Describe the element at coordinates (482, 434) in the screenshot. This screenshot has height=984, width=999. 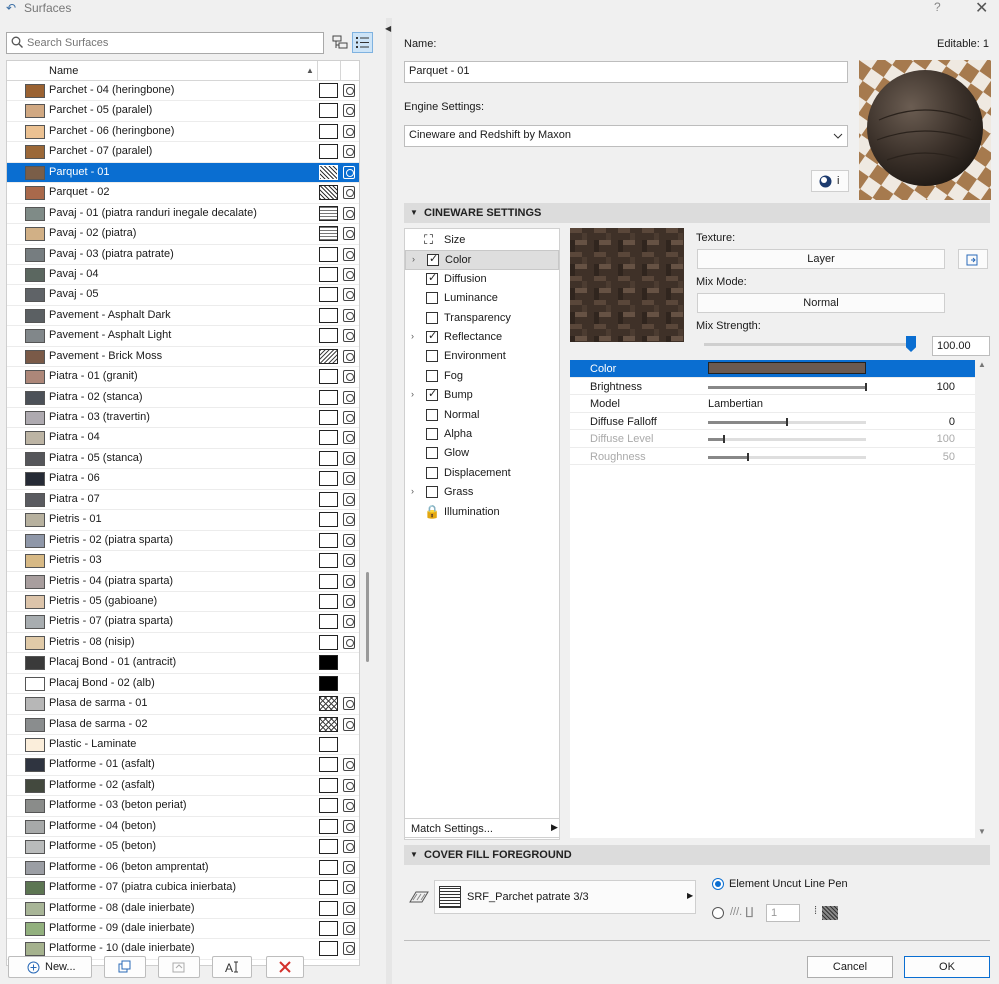
I see `channel-alpha: Alpha` at that location.